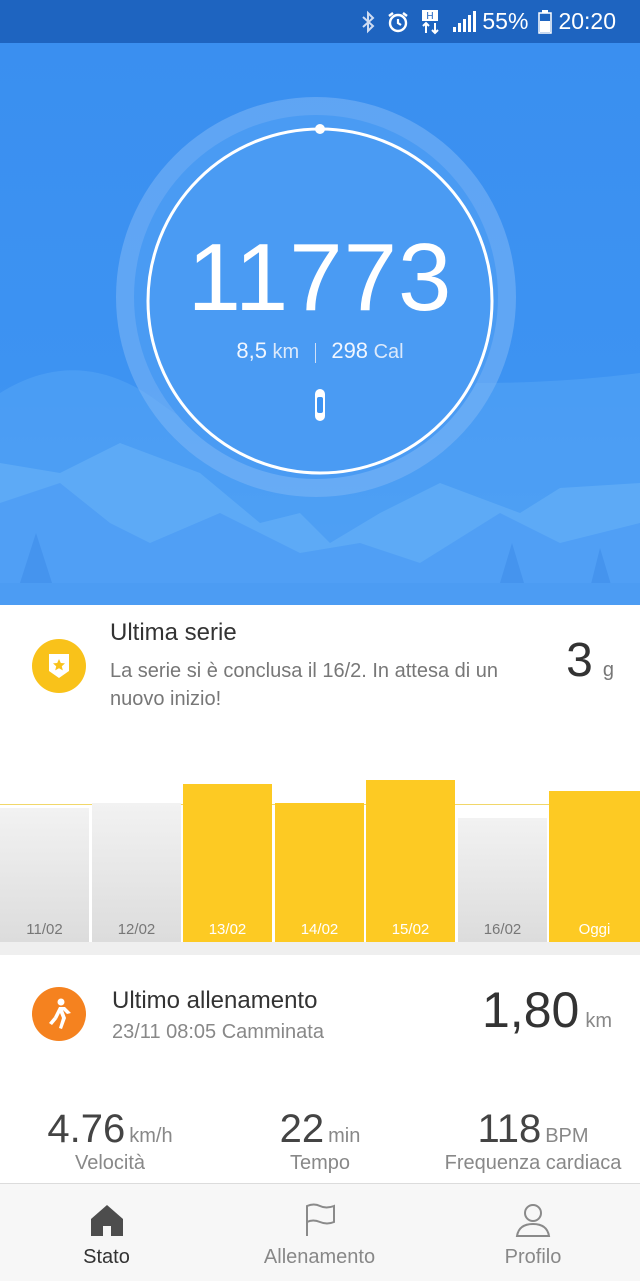 The height and width of the screenshot is (1281, 640). I want to click on workout-distance-unit: km, so click(598, 1021).